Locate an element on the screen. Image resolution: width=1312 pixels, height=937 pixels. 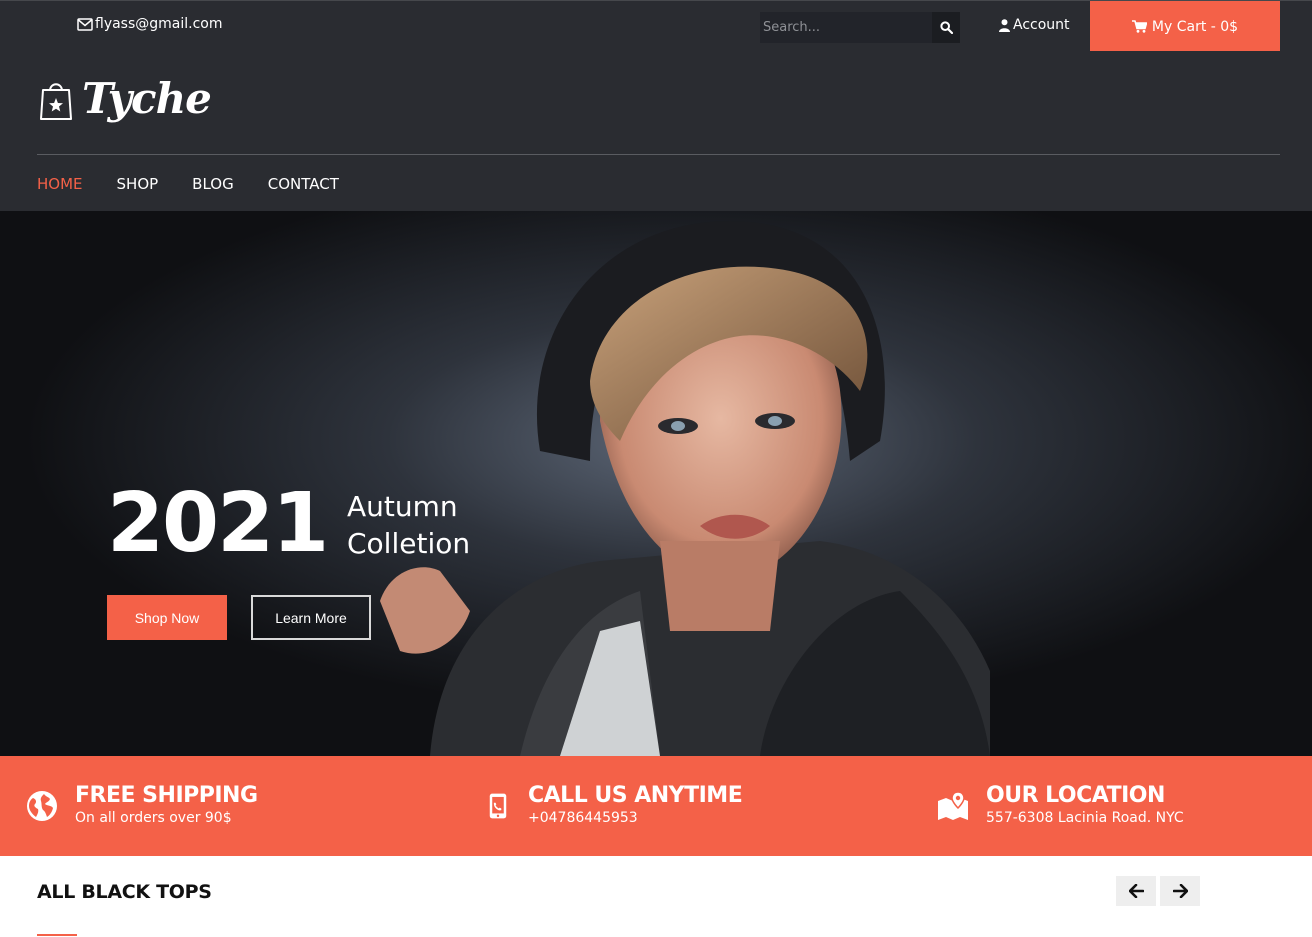
cart-label: My Cart - 0$ is located at coordinates (1195, 26).